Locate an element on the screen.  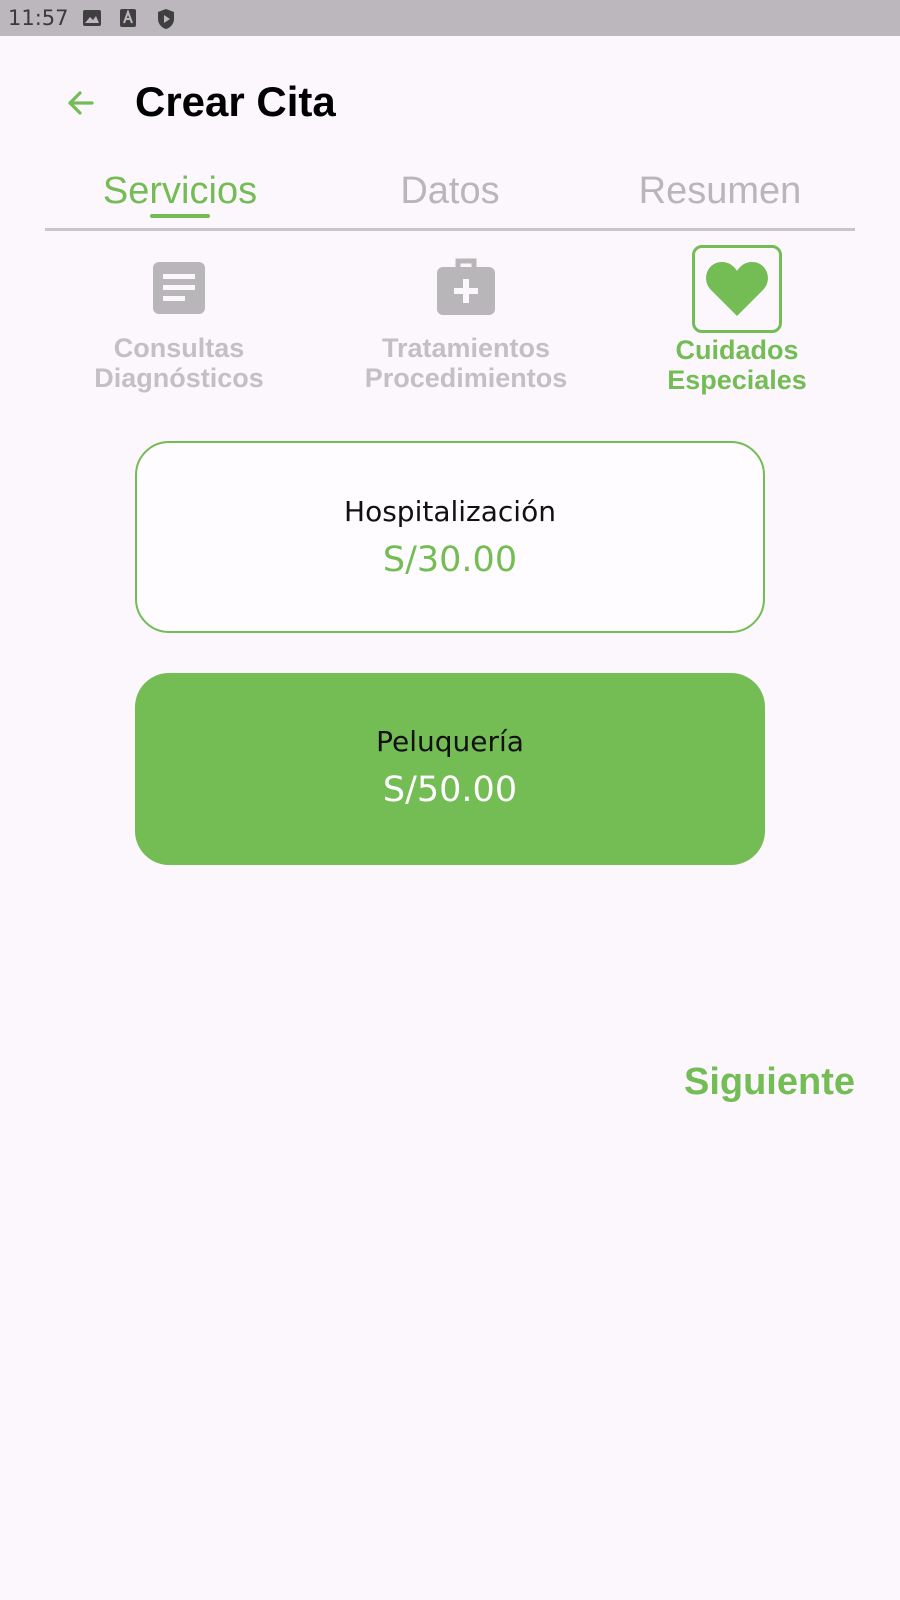
status-time: 11:57 is located at coordinates (38, 18).